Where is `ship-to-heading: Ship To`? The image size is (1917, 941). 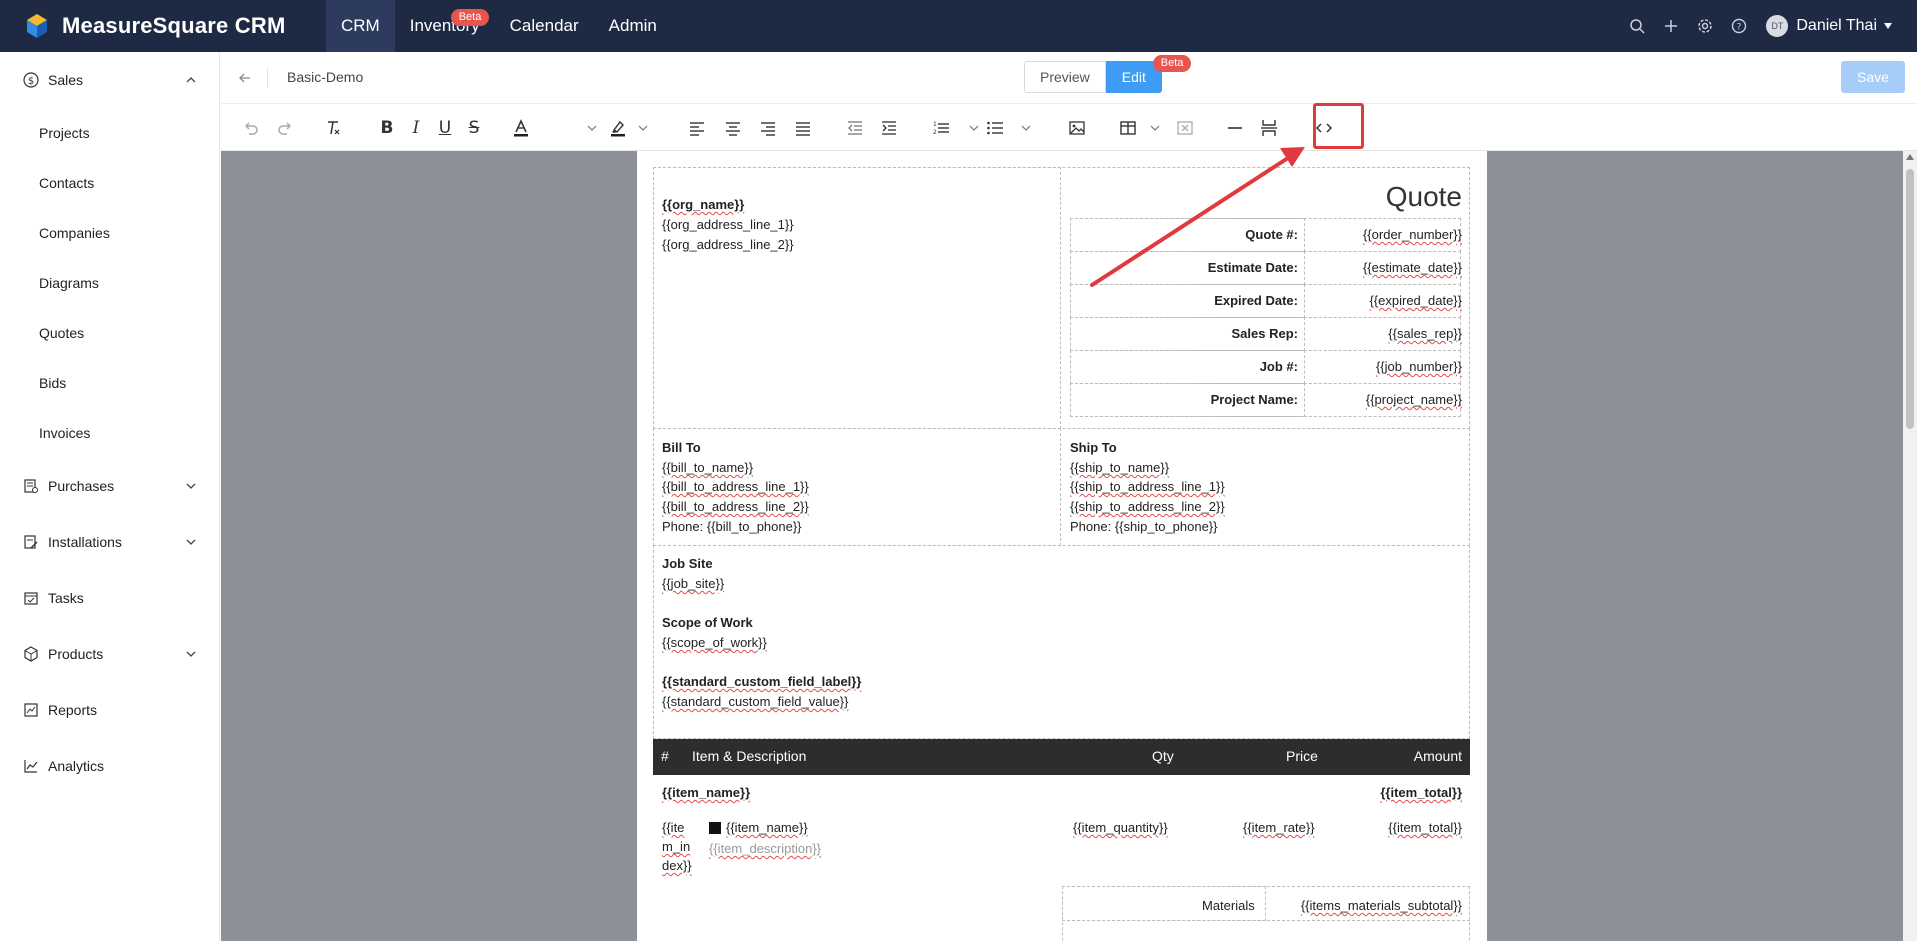
ship-to-heading: Ship To is located at coordinates (1093, 447).